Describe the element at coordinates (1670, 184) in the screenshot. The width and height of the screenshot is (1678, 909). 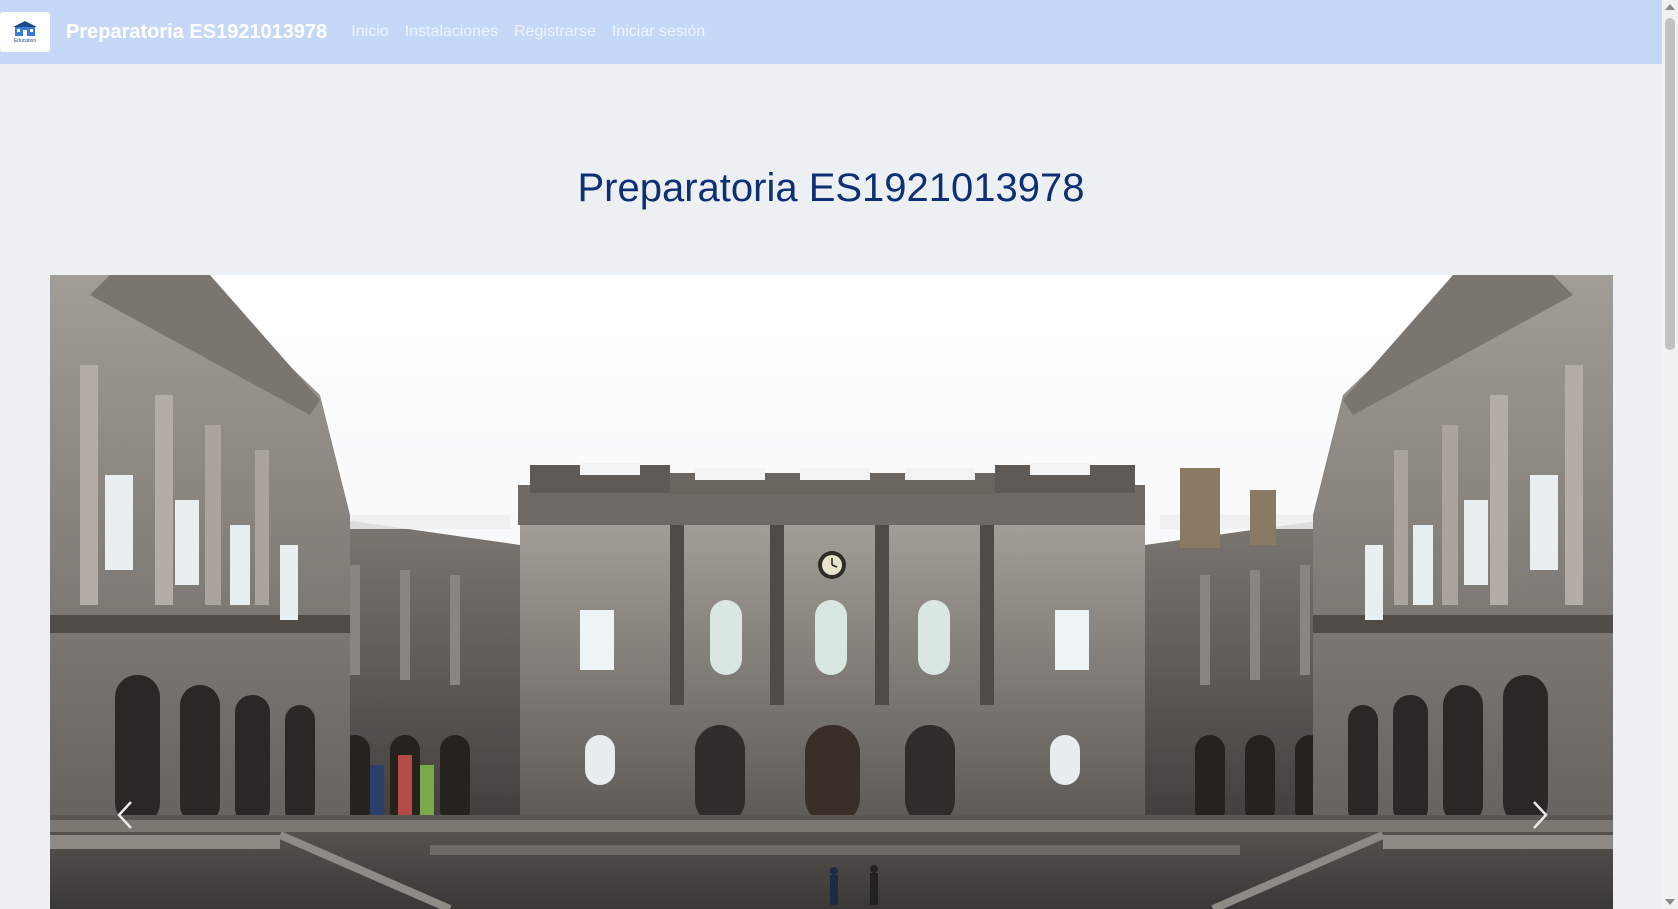
I see `scroll-thumb` at that location.